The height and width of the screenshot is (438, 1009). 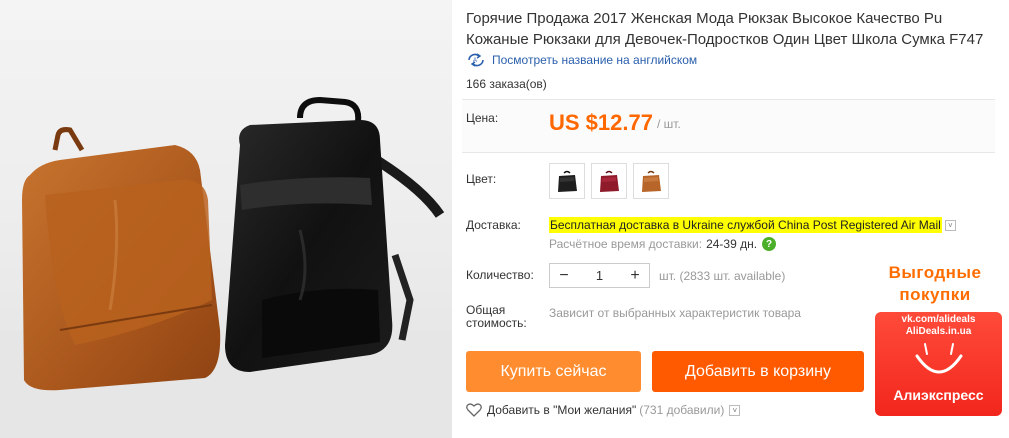 I want to click on color-option-brown, so click(x=651, y=181).